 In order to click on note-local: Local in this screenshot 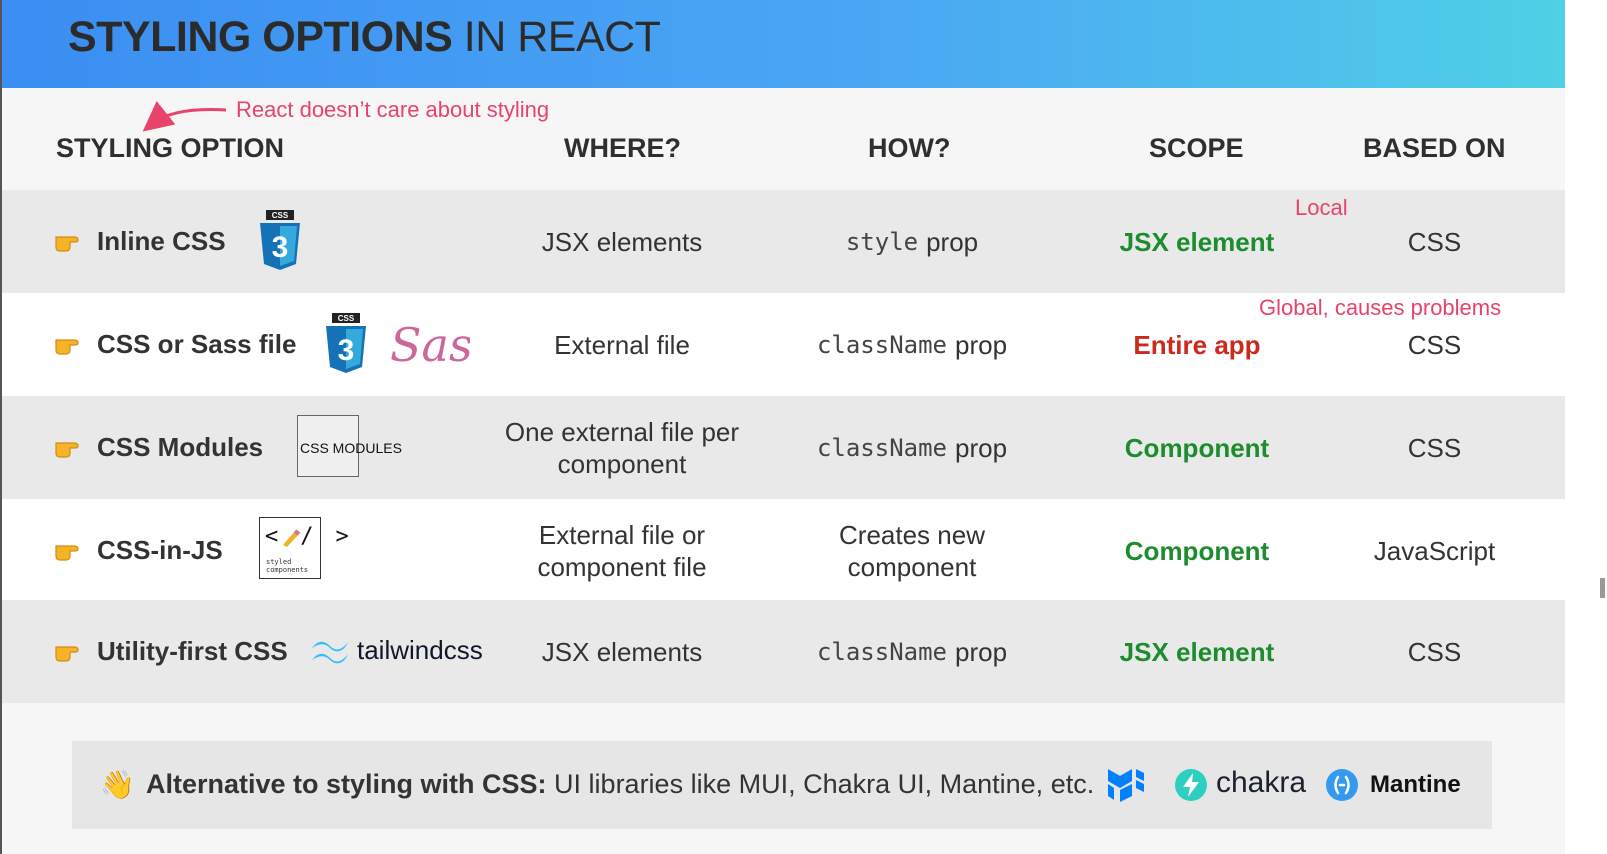, I will do `click(1321, 207)`.